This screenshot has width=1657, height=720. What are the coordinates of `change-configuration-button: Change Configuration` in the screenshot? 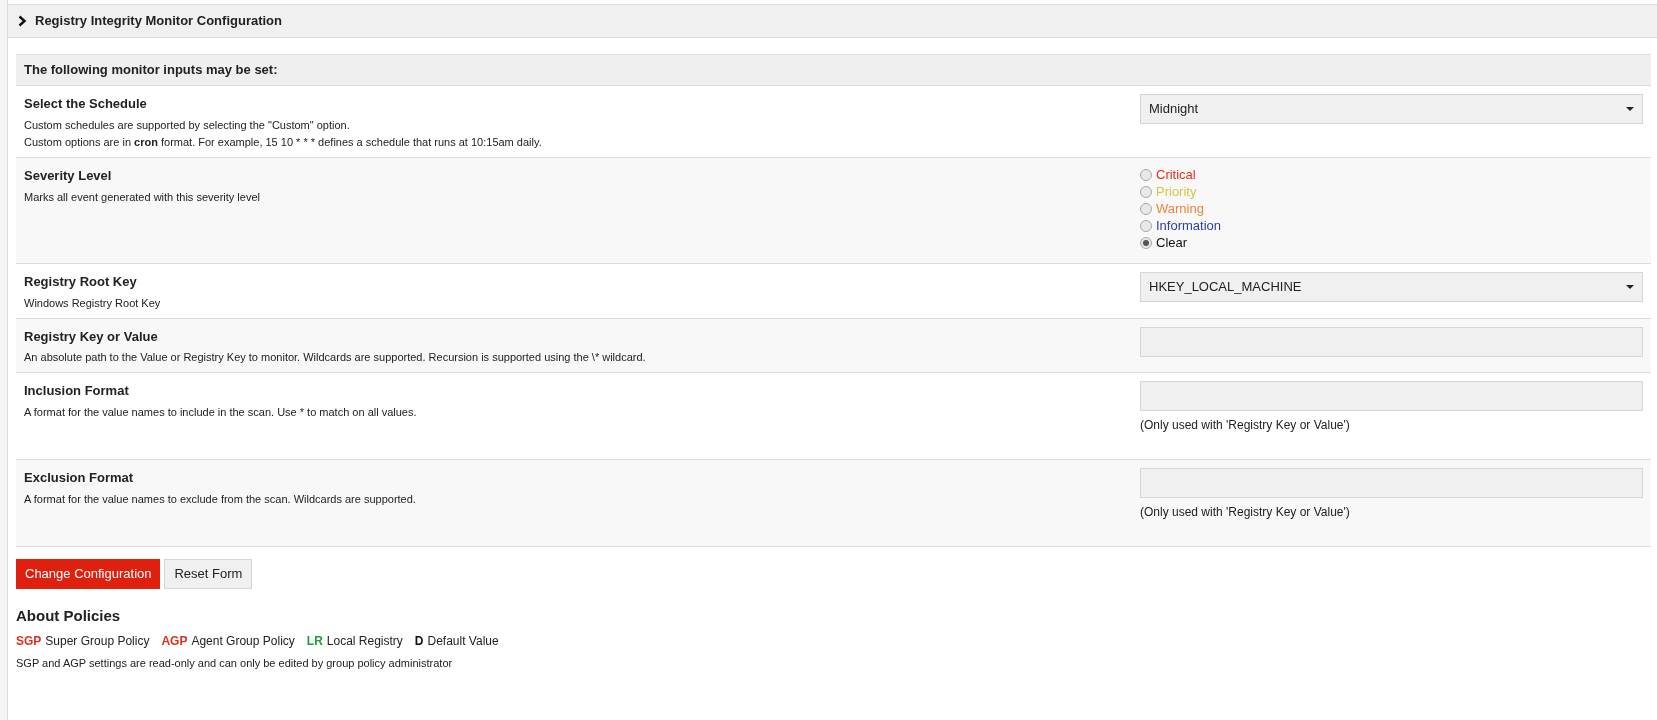 It's located at (88, 574).